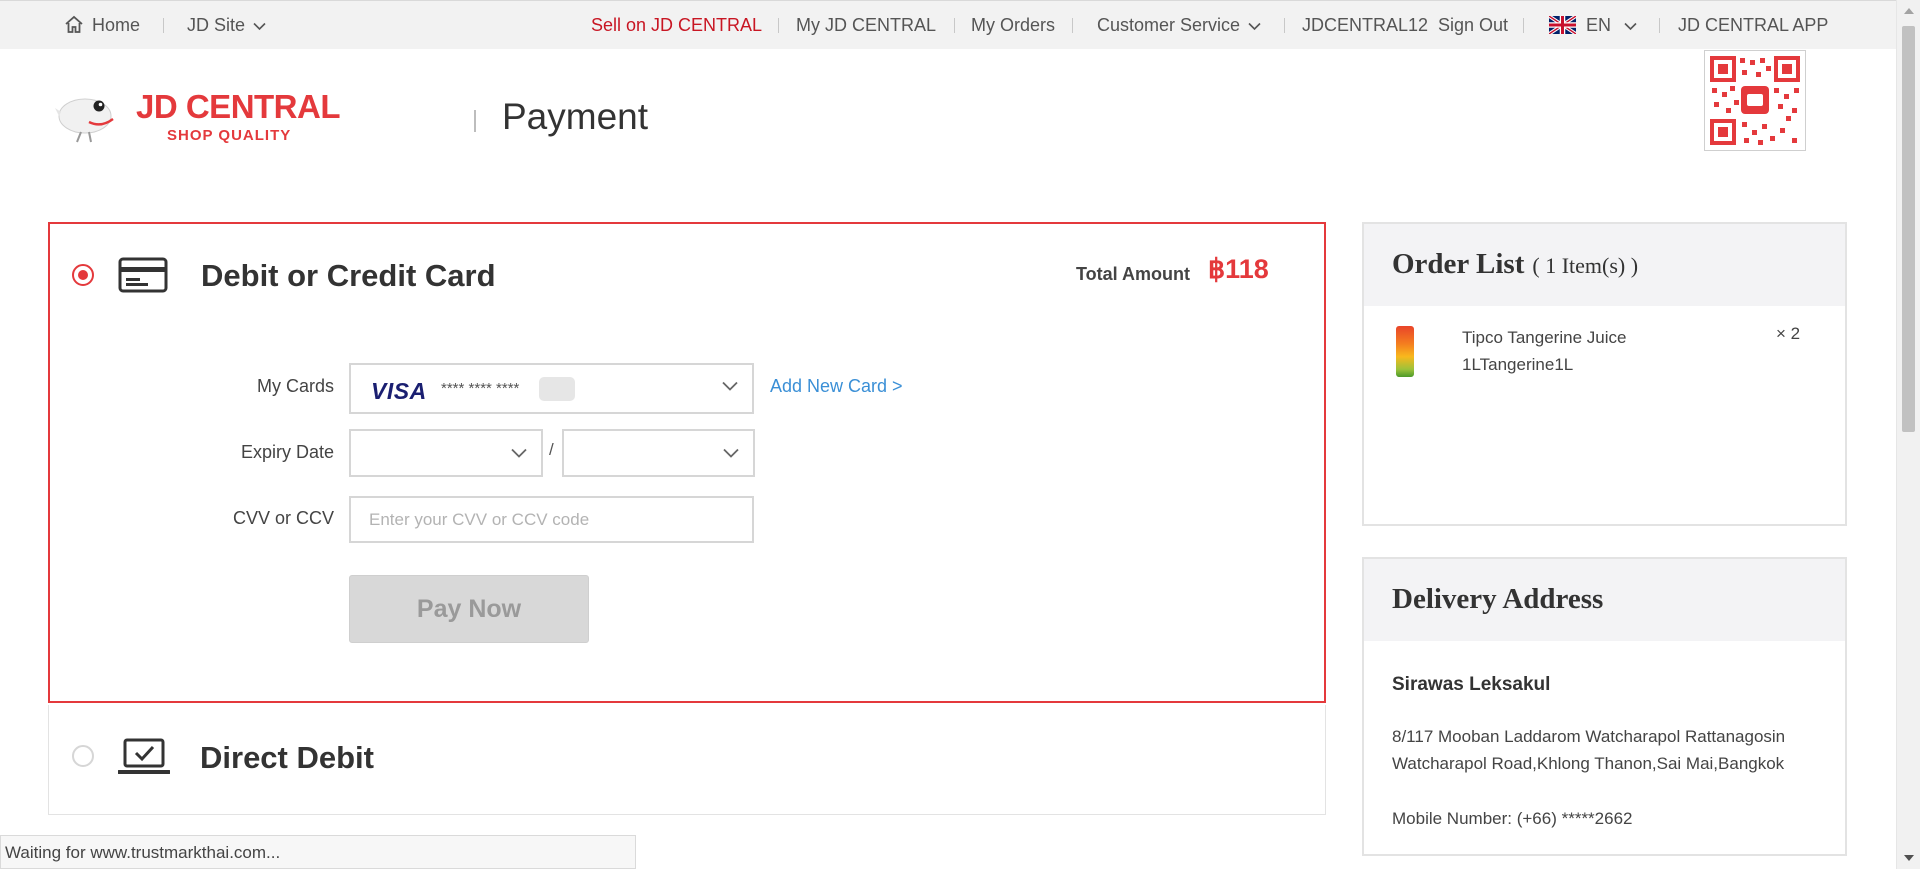 The width and height of the screenshot is (1920, 869). I want to click on app-qr-code, so click(1755, 100).